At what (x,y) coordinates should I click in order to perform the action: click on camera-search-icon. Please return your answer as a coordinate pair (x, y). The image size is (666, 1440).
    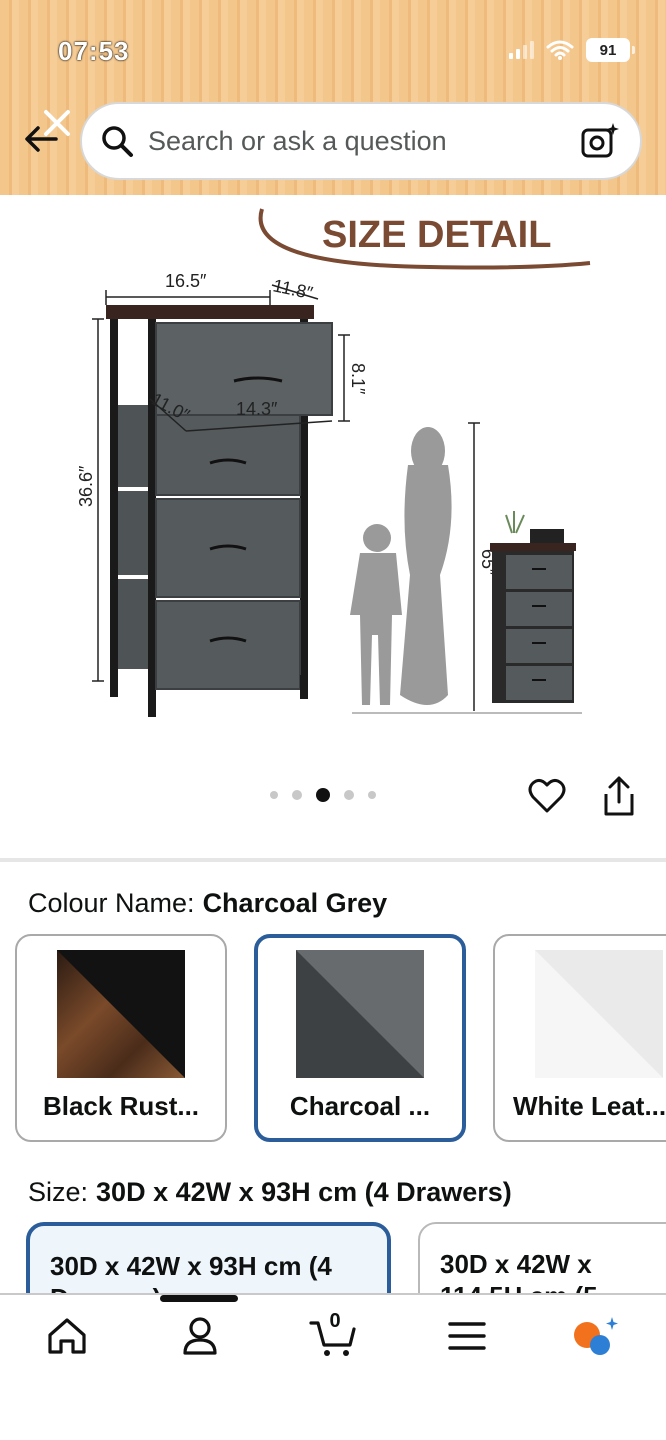
    Looking at the image, I should click on (600, 141).